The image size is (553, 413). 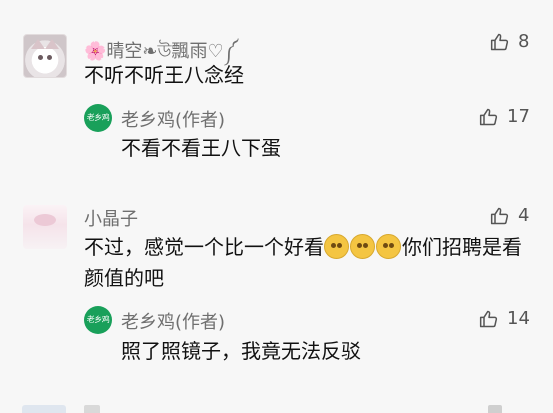 What do you see at coordinates (164, 75) in the screenshot?
I see `comment-text: 不听不听王八念经` at bounding box center [164, 75].